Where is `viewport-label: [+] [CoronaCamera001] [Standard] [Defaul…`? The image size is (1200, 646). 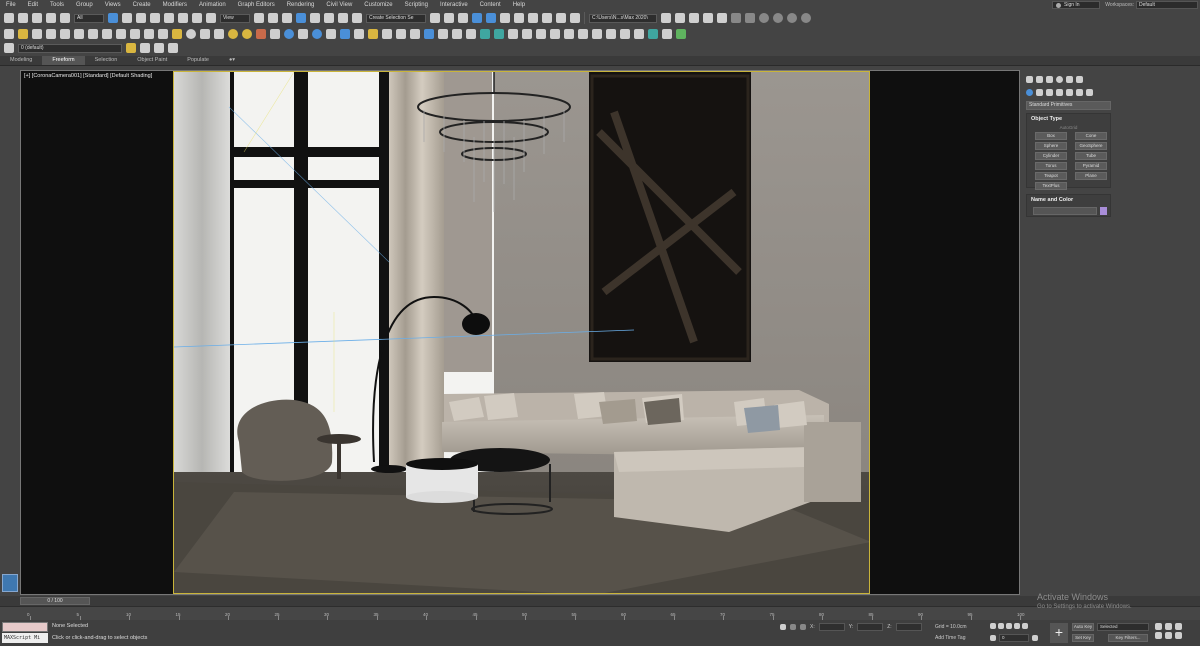
viewport-label: [+] [CoronaCamera001] [Standard] [Defaul… is located at coordinates (88, 76).